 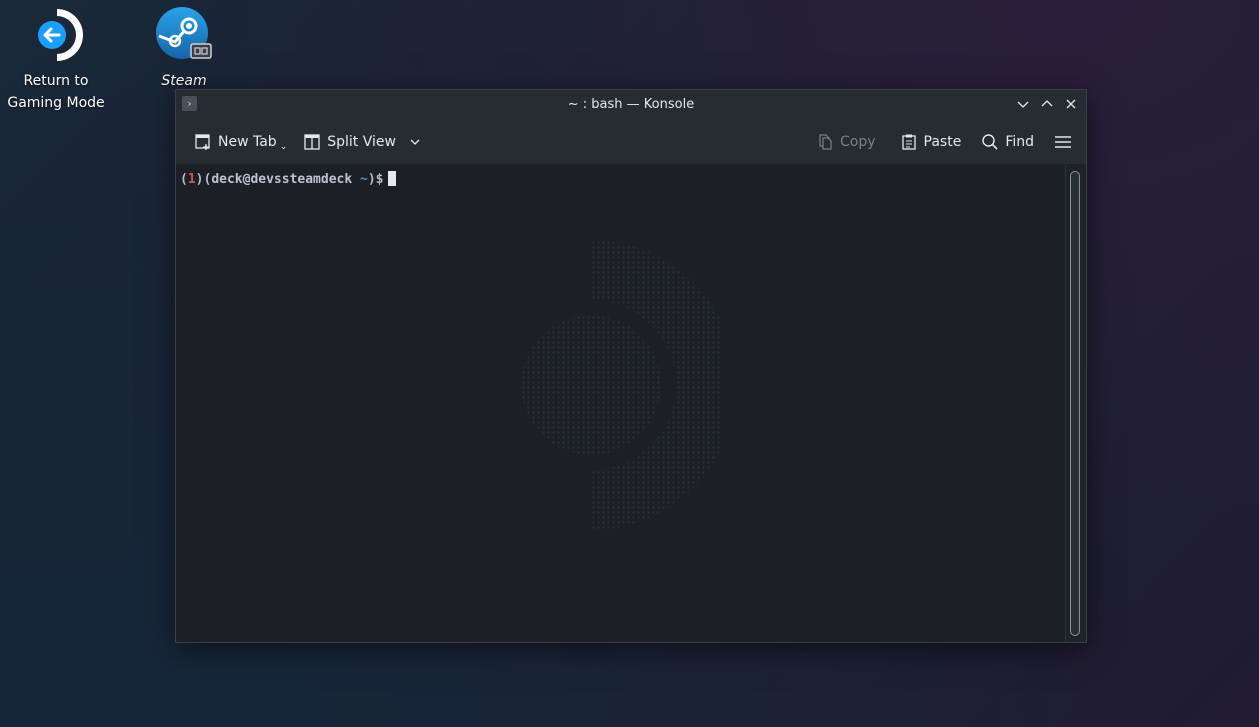 I want to click on search-icon, so click(x=990, y=141).